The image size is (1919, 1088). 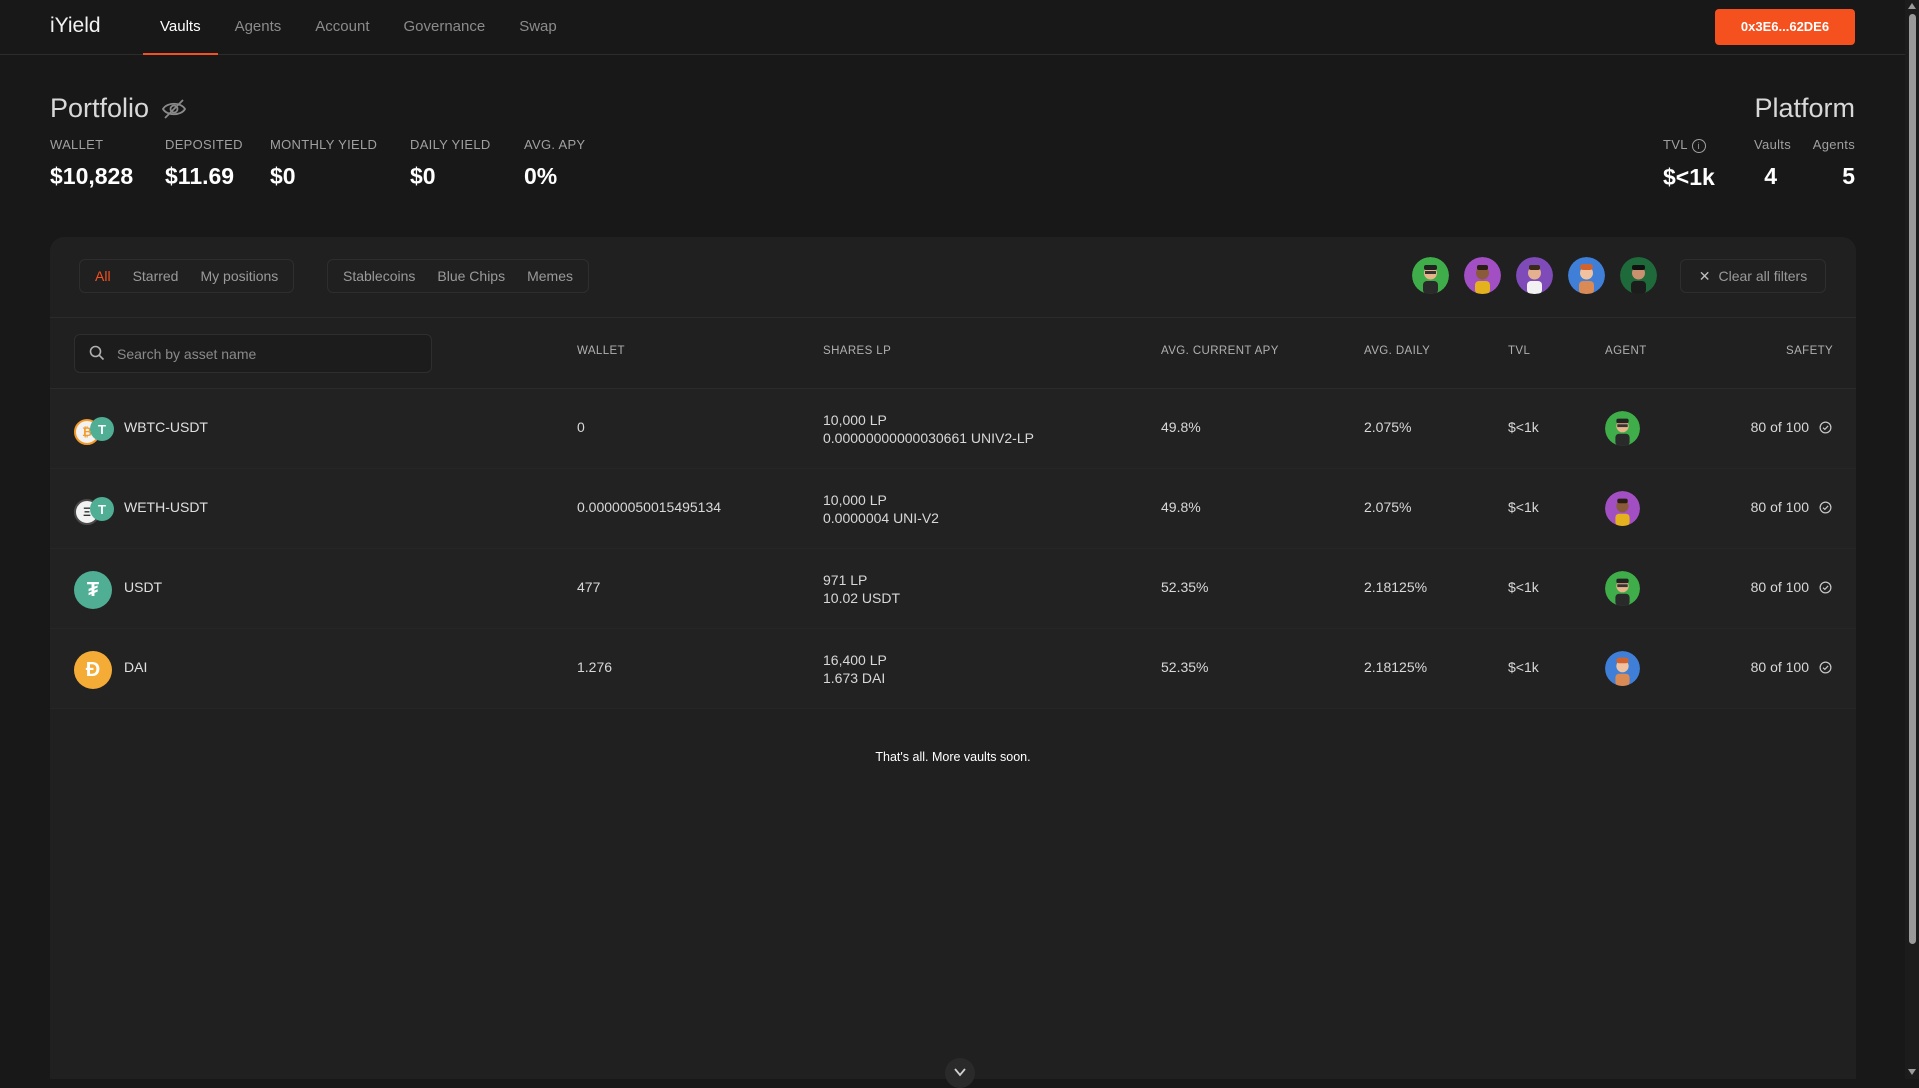 What do you see at coordinates (143, 587) in the screenshot?
I see `asset-name: USDT` at bounding box center [143, 587].